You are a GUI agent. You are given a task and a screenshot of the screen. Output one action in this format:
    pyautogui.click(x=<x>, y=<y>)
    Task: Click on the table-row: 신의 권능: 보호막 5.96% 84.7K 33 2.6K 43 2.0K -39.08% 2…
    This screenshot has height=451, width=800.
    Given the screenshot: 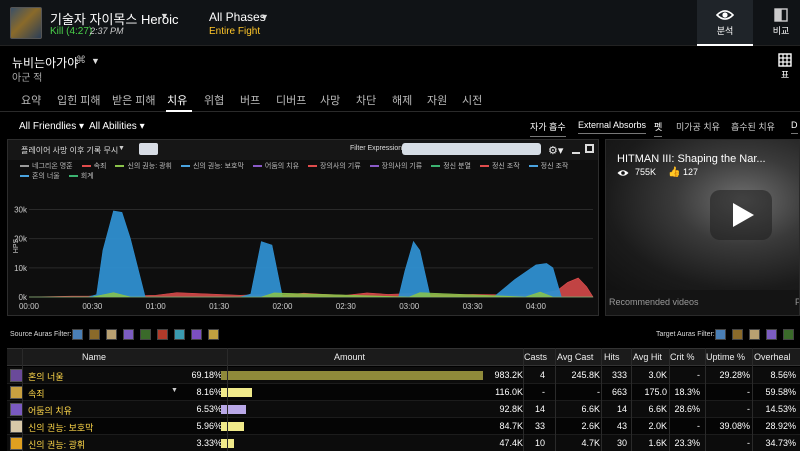 What is the action you would take?
    pyautogui.click(x=403, y=426)
    